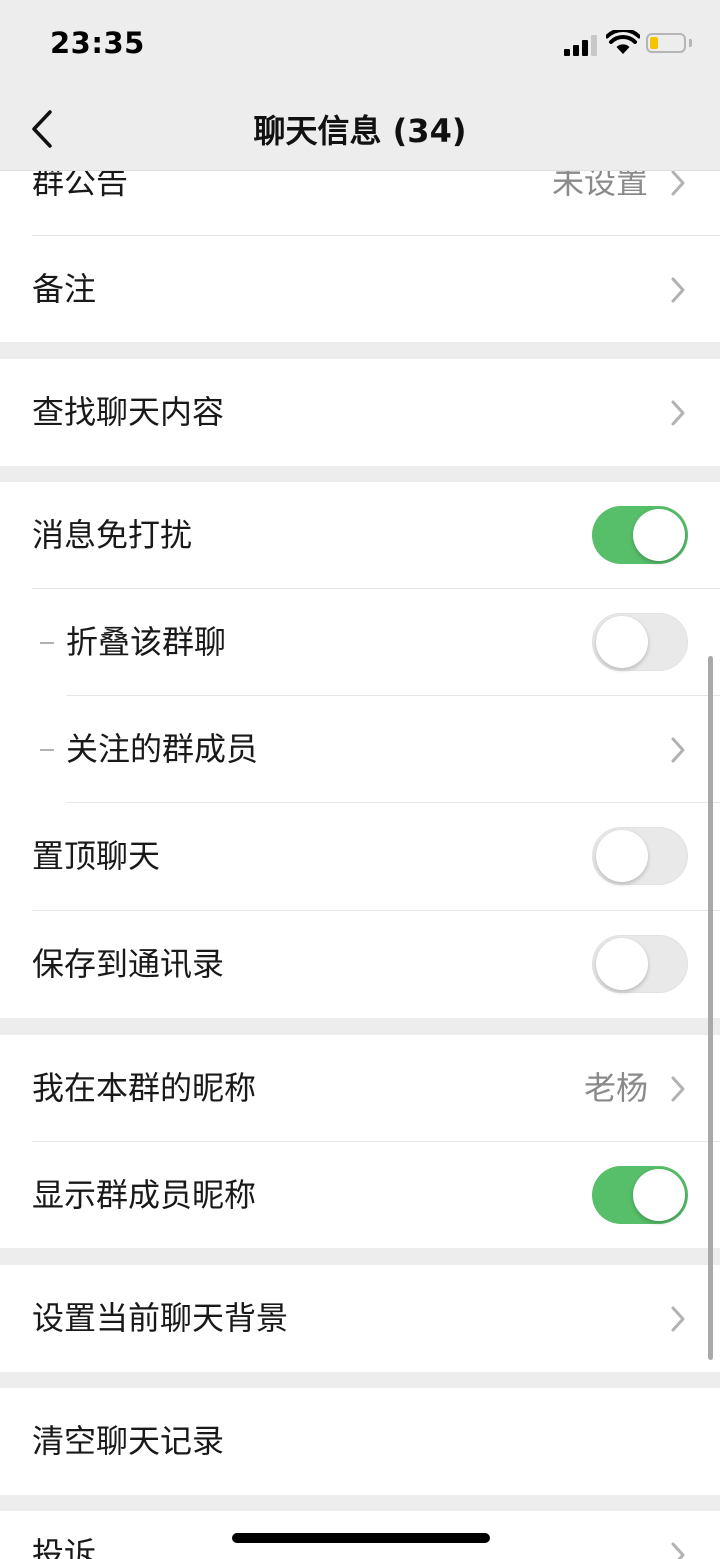  Describe the element at coordinates (360, 856) in the screenshot. I see `row-pin-chat: 置顶聊天` at that location.